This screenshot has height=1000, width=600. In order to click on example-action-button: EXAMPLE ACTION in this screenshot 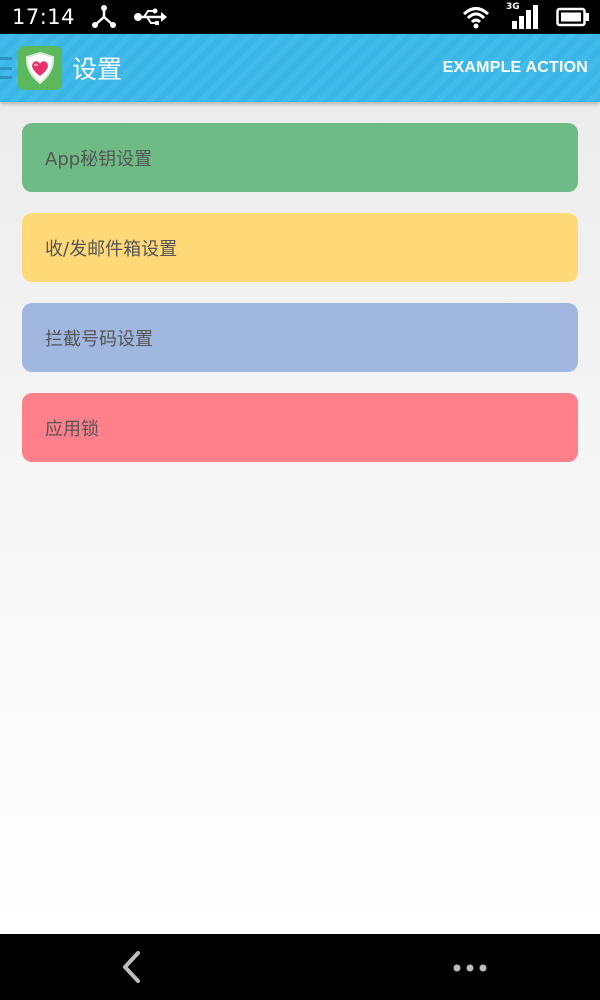, I will do `click(515, 68)`.